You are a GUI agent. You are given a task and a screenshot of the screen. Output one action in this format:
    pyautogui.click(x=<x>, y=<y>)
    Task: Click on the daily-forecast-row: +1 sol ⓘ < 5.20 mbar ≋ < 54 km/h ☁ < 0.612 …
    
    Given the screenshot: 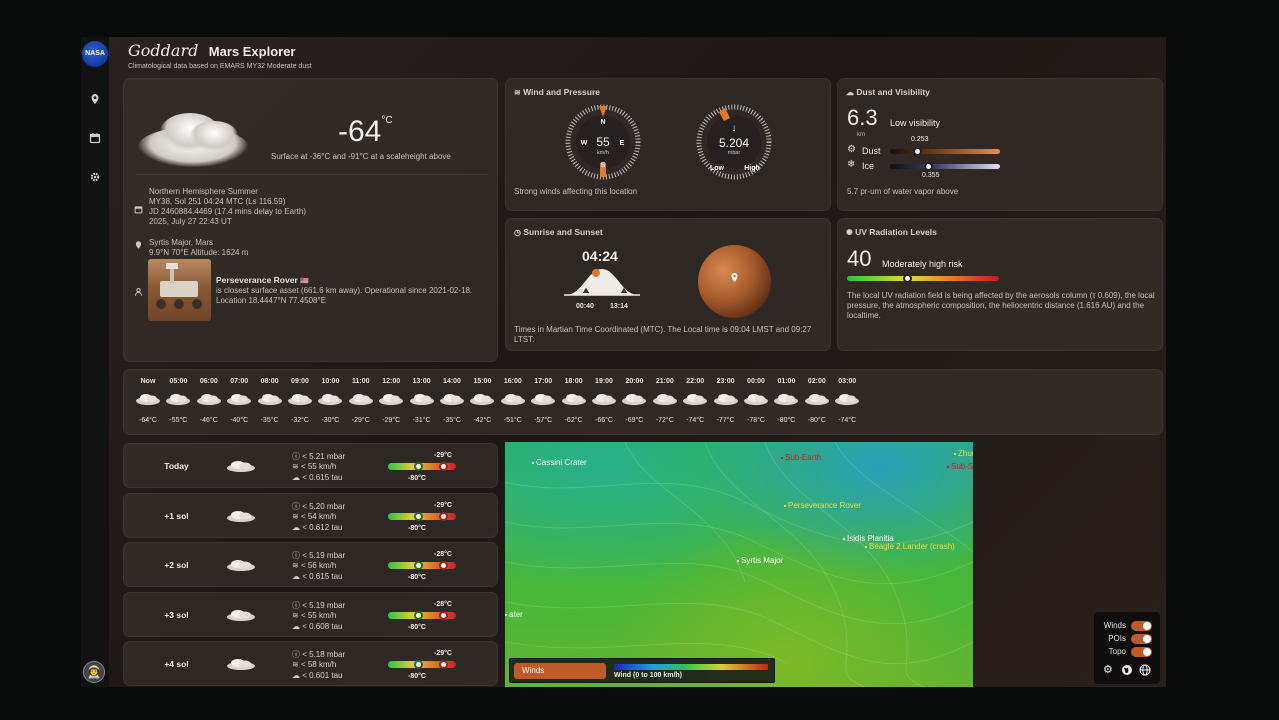 What is the action you would take?
    pyautogui.click(x=310, y=515)
    